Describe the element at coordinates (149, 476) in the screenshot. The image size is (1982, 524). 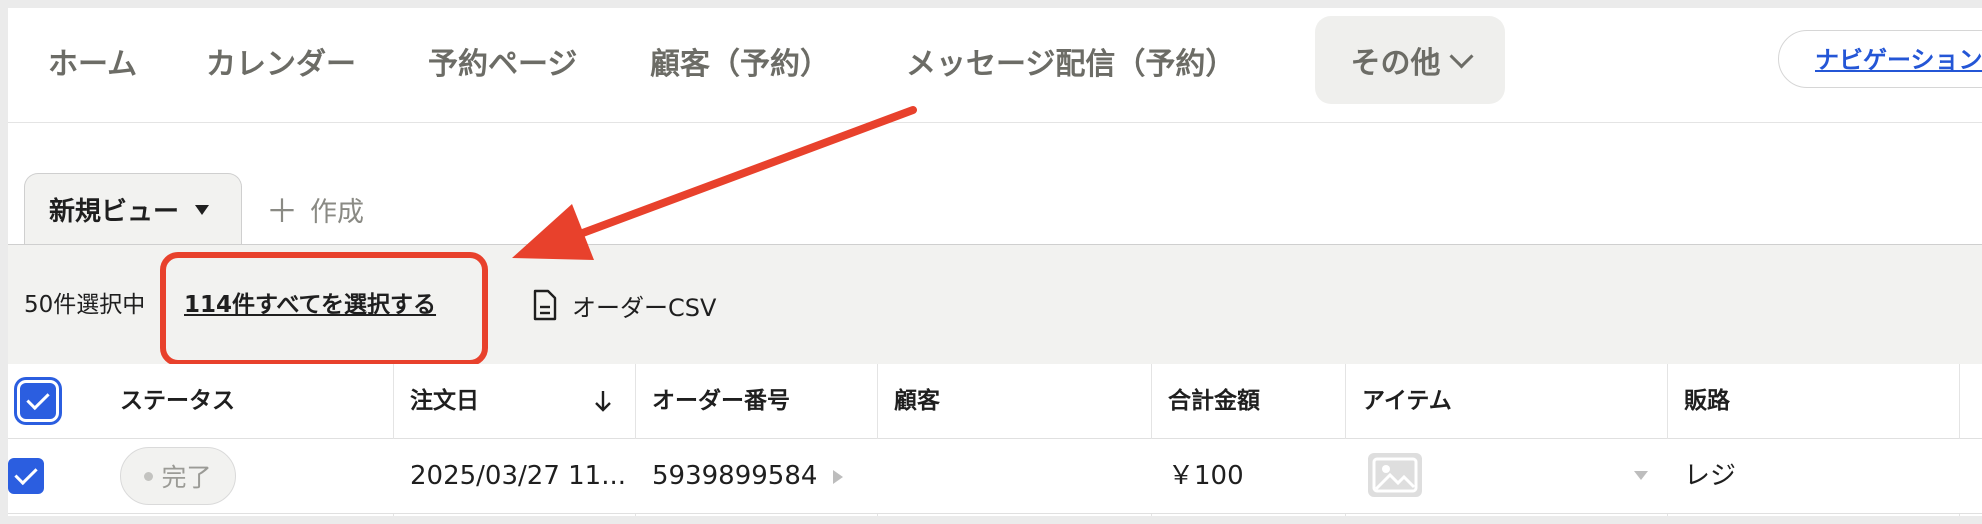
I see `status-dot-icon` at that location.